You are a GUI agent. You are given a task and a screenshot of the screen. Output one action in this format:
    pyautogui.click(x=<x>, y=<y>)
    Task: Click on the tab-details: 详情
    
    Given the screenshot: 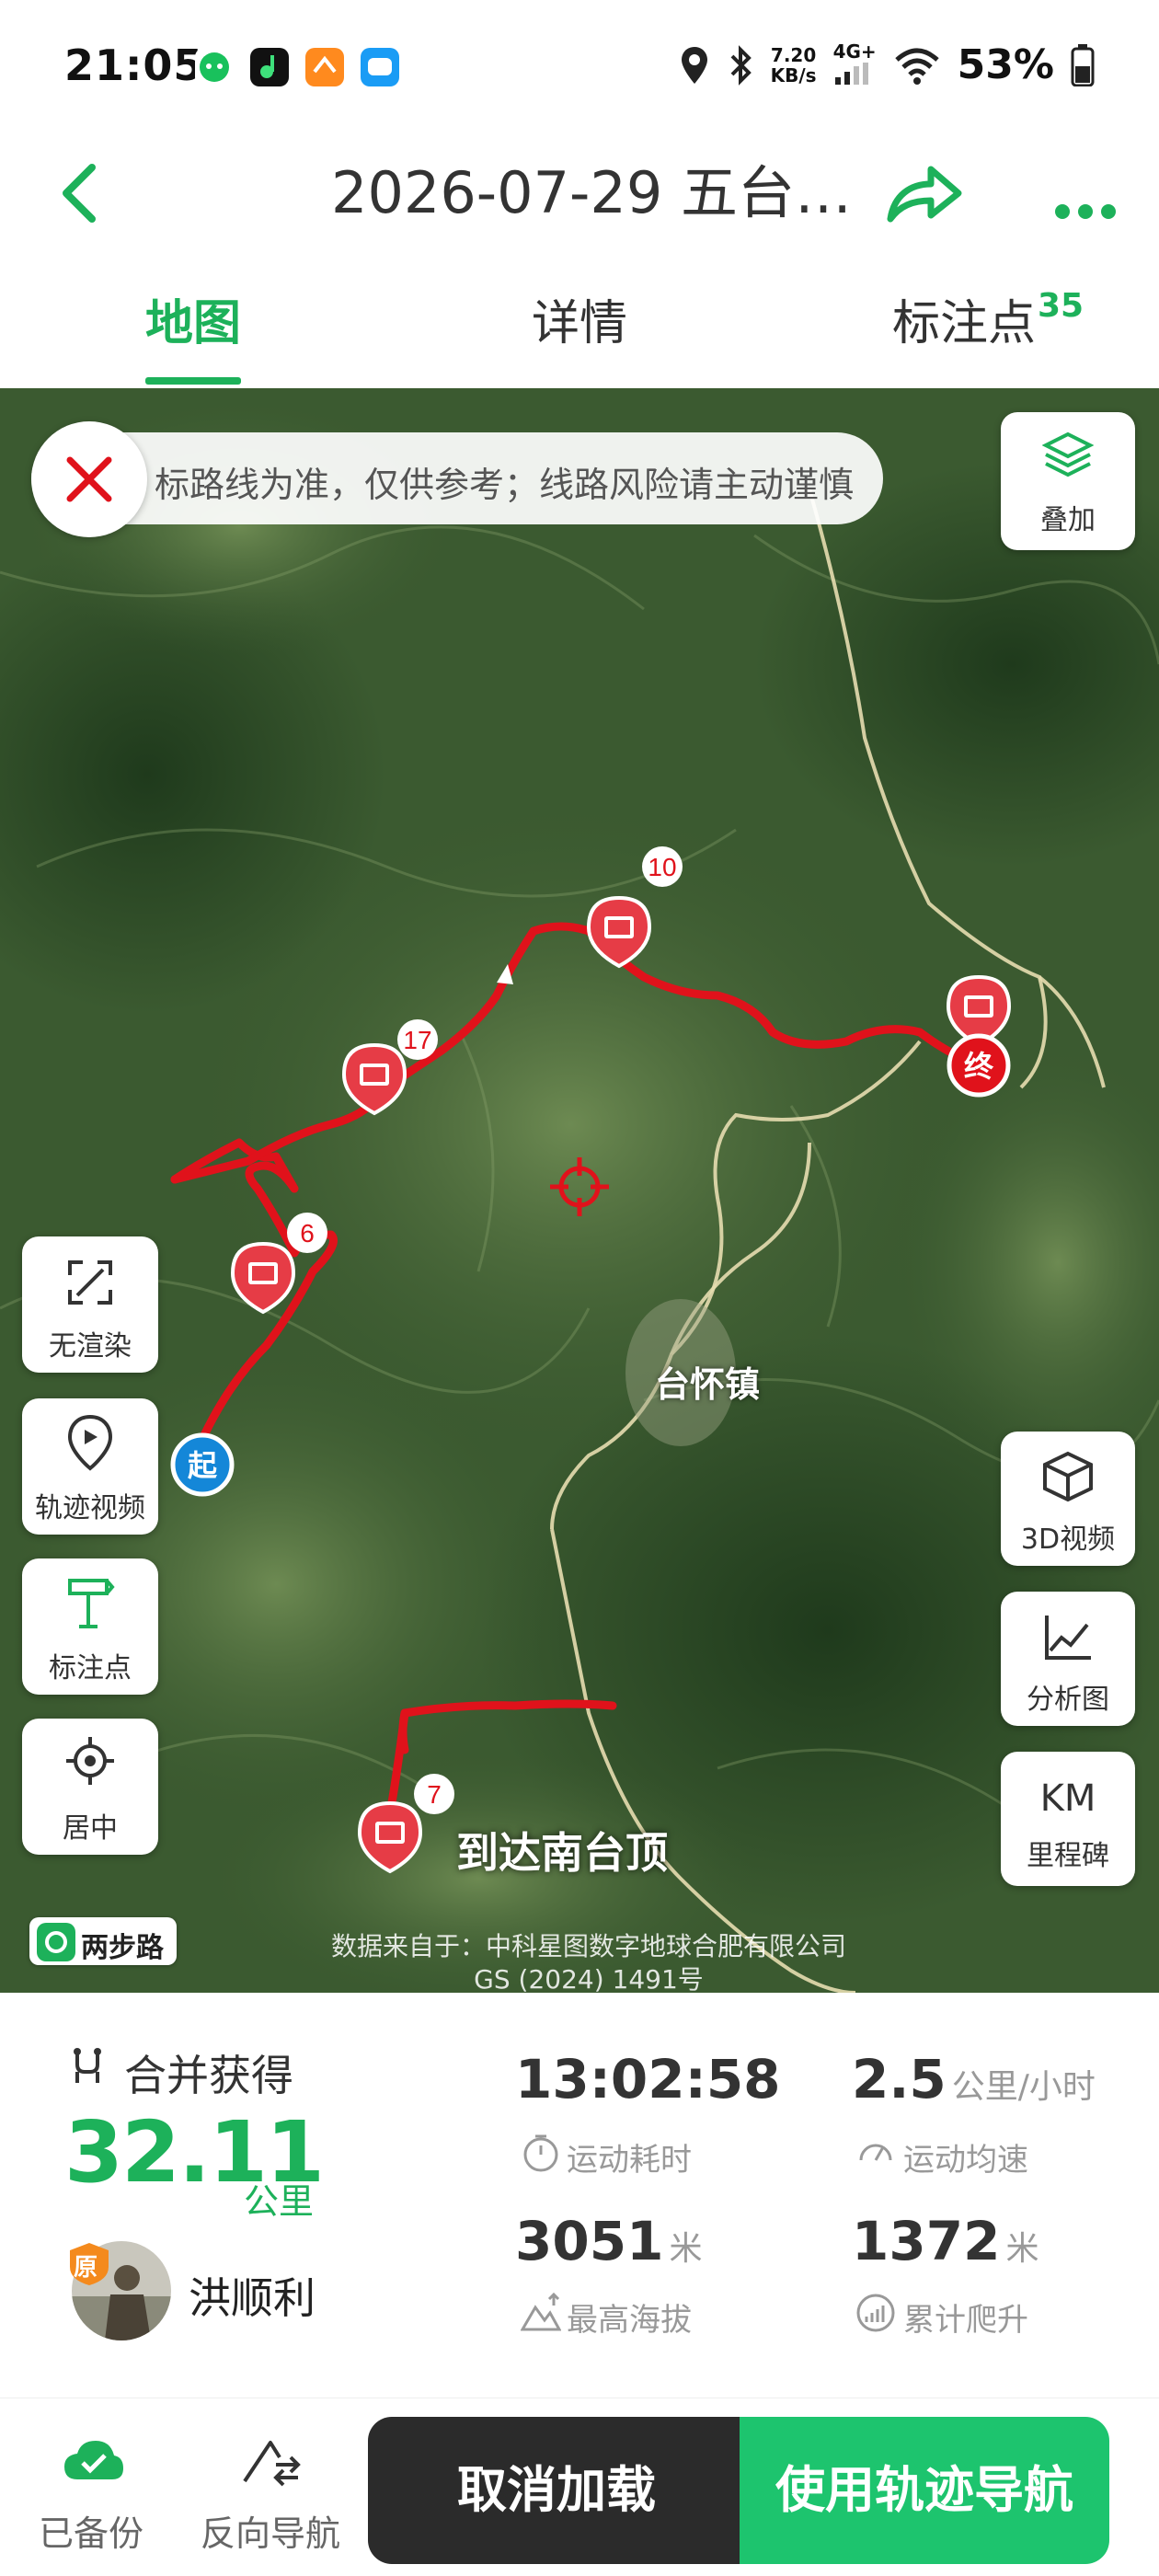 What is the action you would take?
    pyautogui.click(x=579, y=333)
    